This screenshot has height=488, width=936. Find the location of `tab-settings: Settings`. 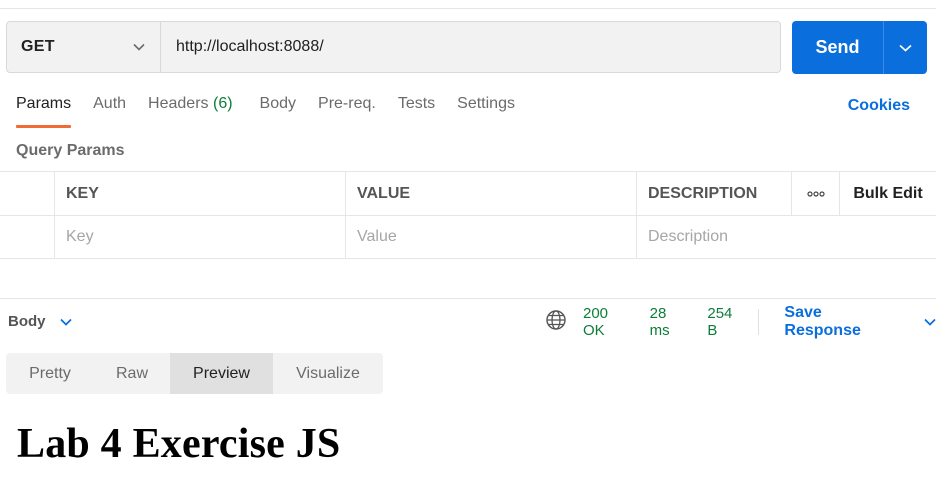

tab-settings: Settings is located at coordinates (486, 111).